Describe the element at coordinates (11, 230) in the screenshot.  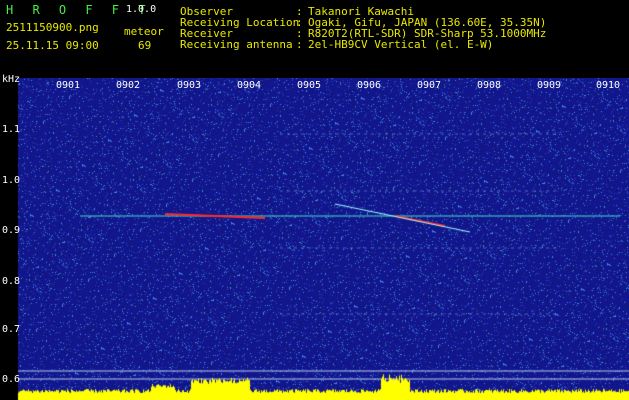
I see `y-tick-label: 0.9` at that location.